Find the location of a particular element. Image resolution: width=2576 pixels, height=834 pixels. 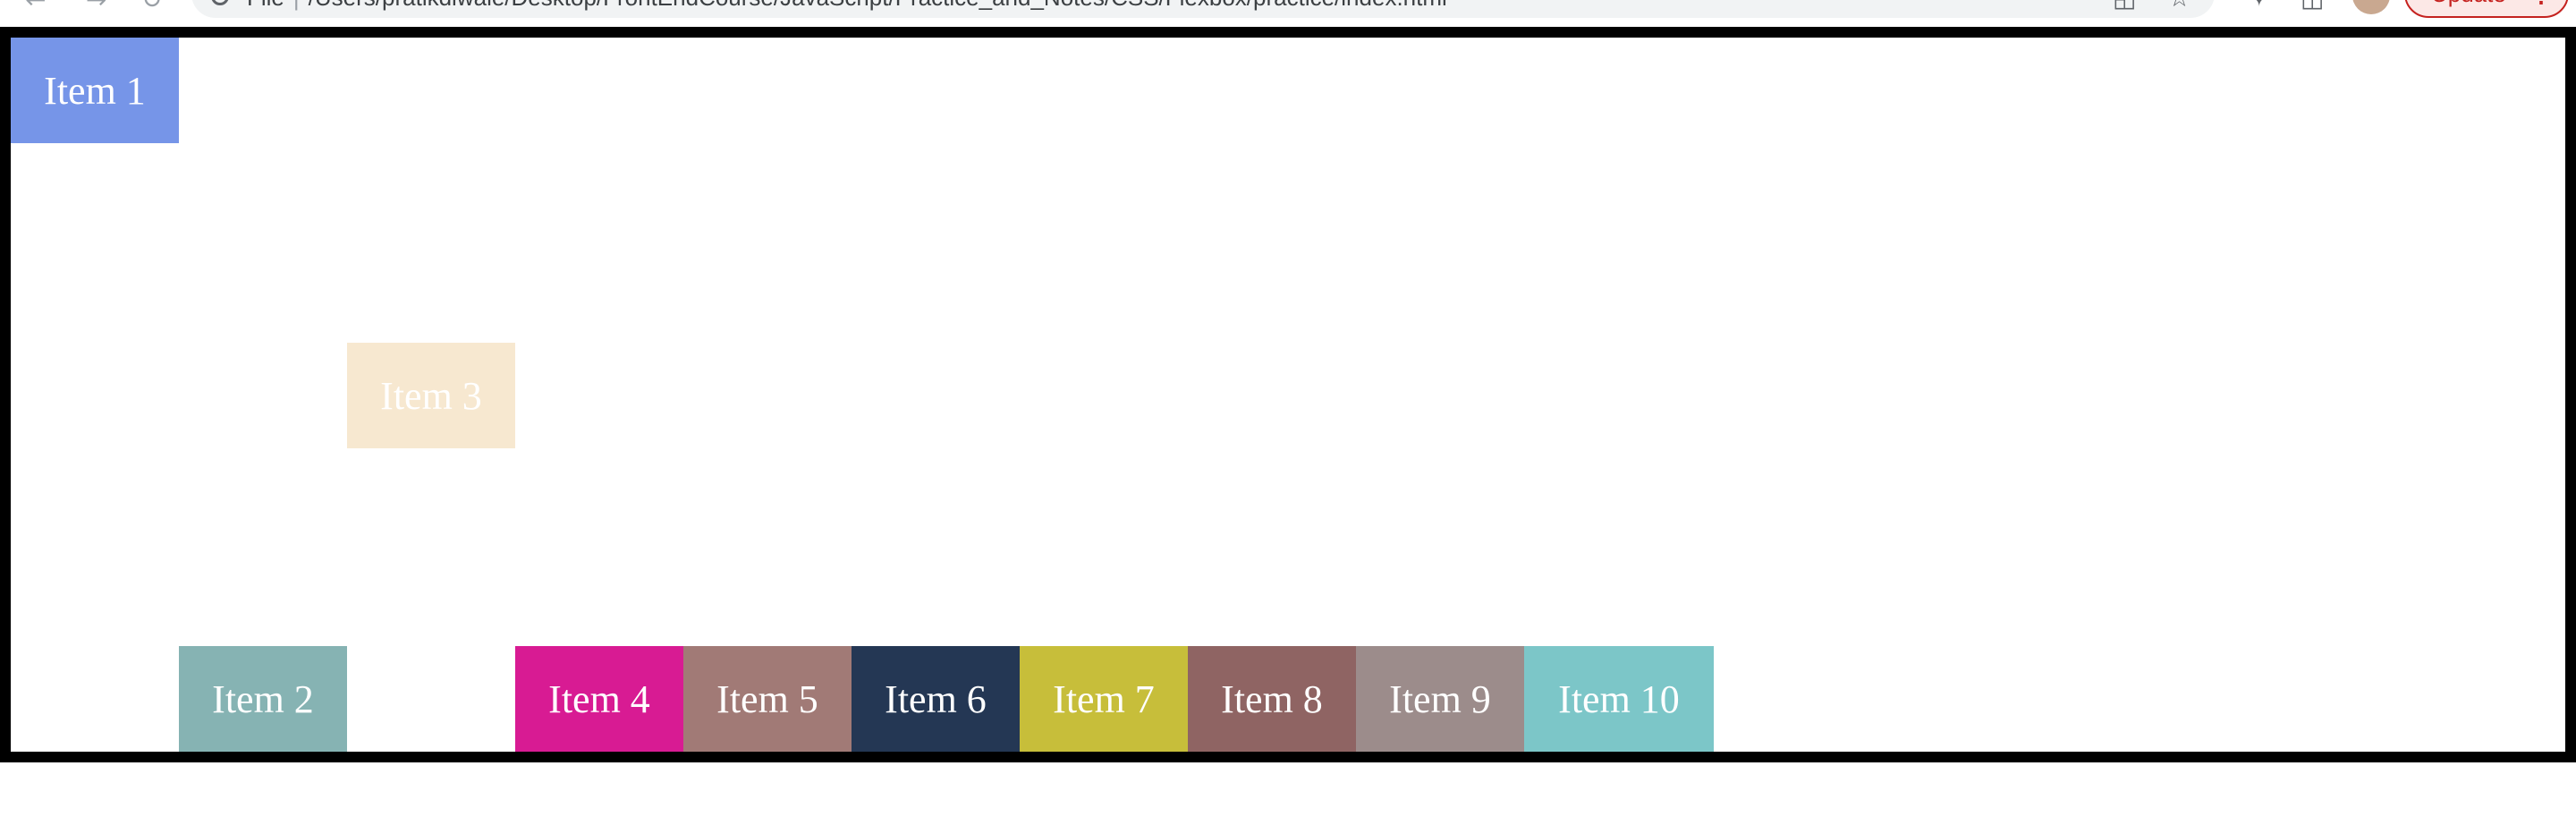

item-label: Item 6 is located at coordinates (936, 699).